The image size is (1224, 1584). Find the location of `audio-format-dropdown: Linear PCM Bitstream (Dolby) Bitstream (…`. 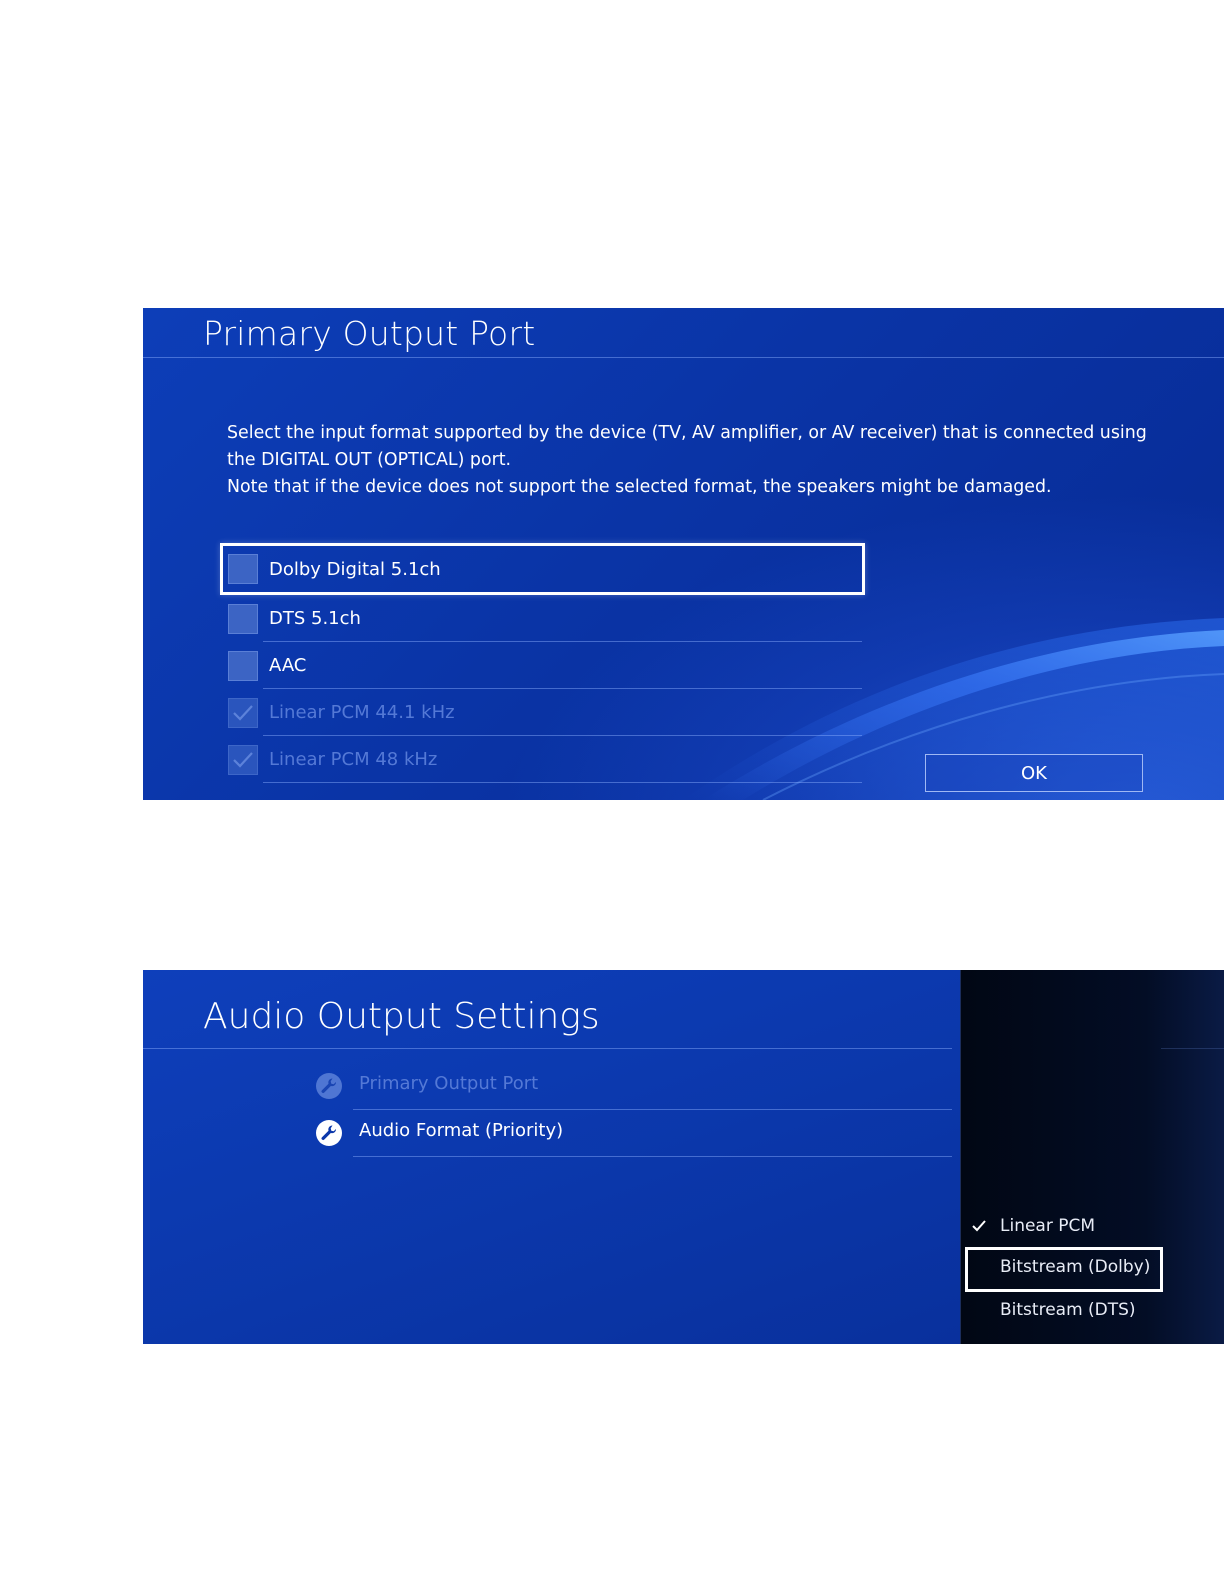

audio-format-dropdown: Linear PCM Bitstream (Dolby) Bitstream (… is located at coordinates (1092, 1157).